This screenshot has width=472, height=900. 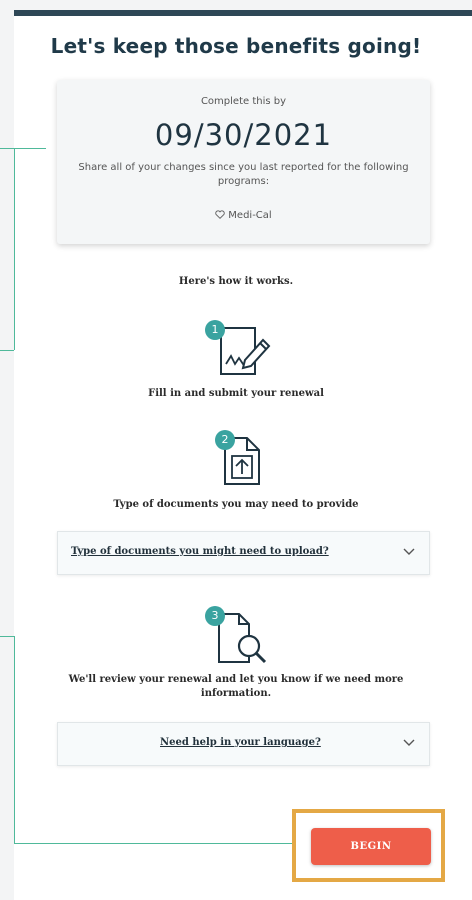 I want to click on program-item: Medi-Cal, so click(x=243, y=215).